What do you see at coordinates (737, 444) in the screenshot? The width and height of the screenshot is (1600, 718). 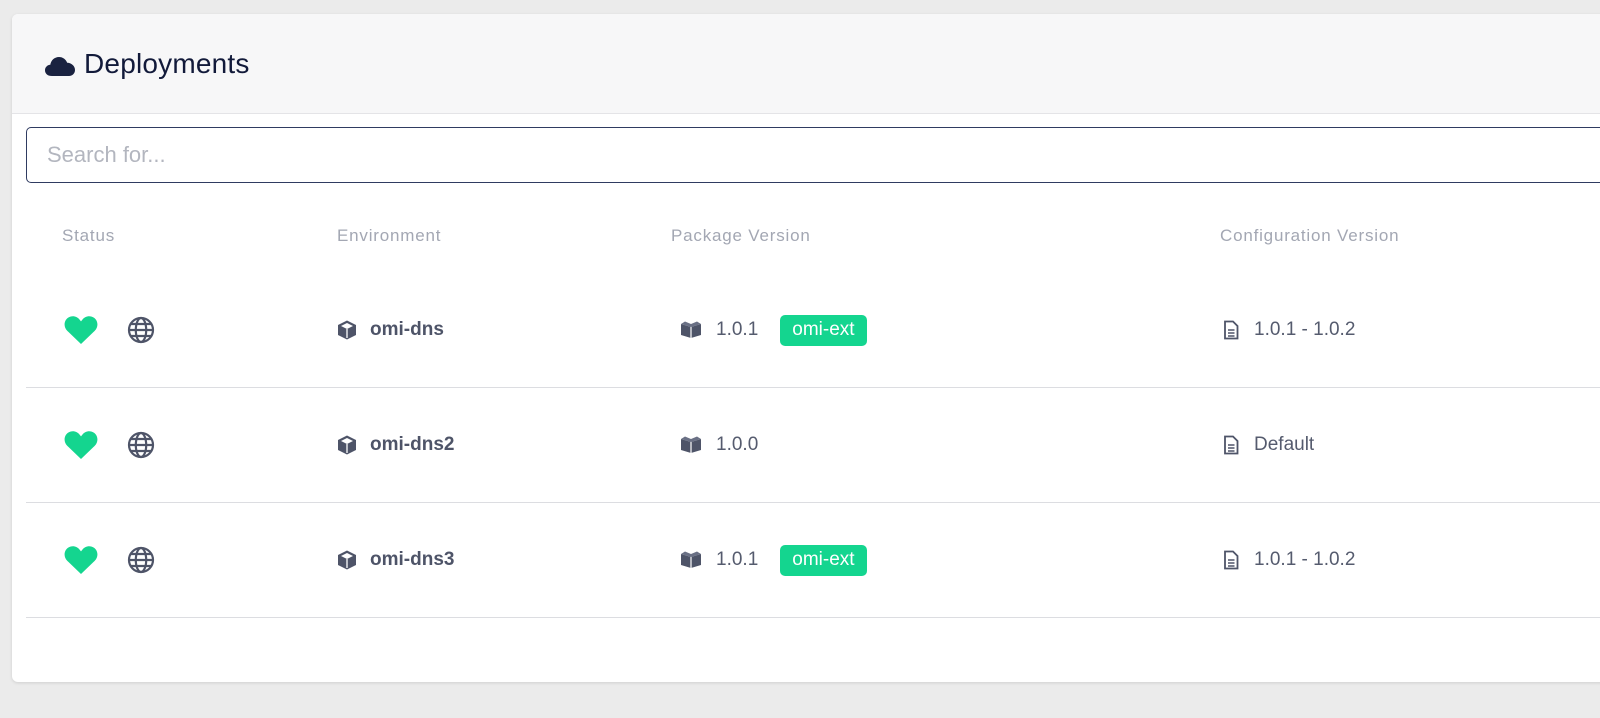 I see `package-version: 1.0.0` at bounding box center [737, 444].